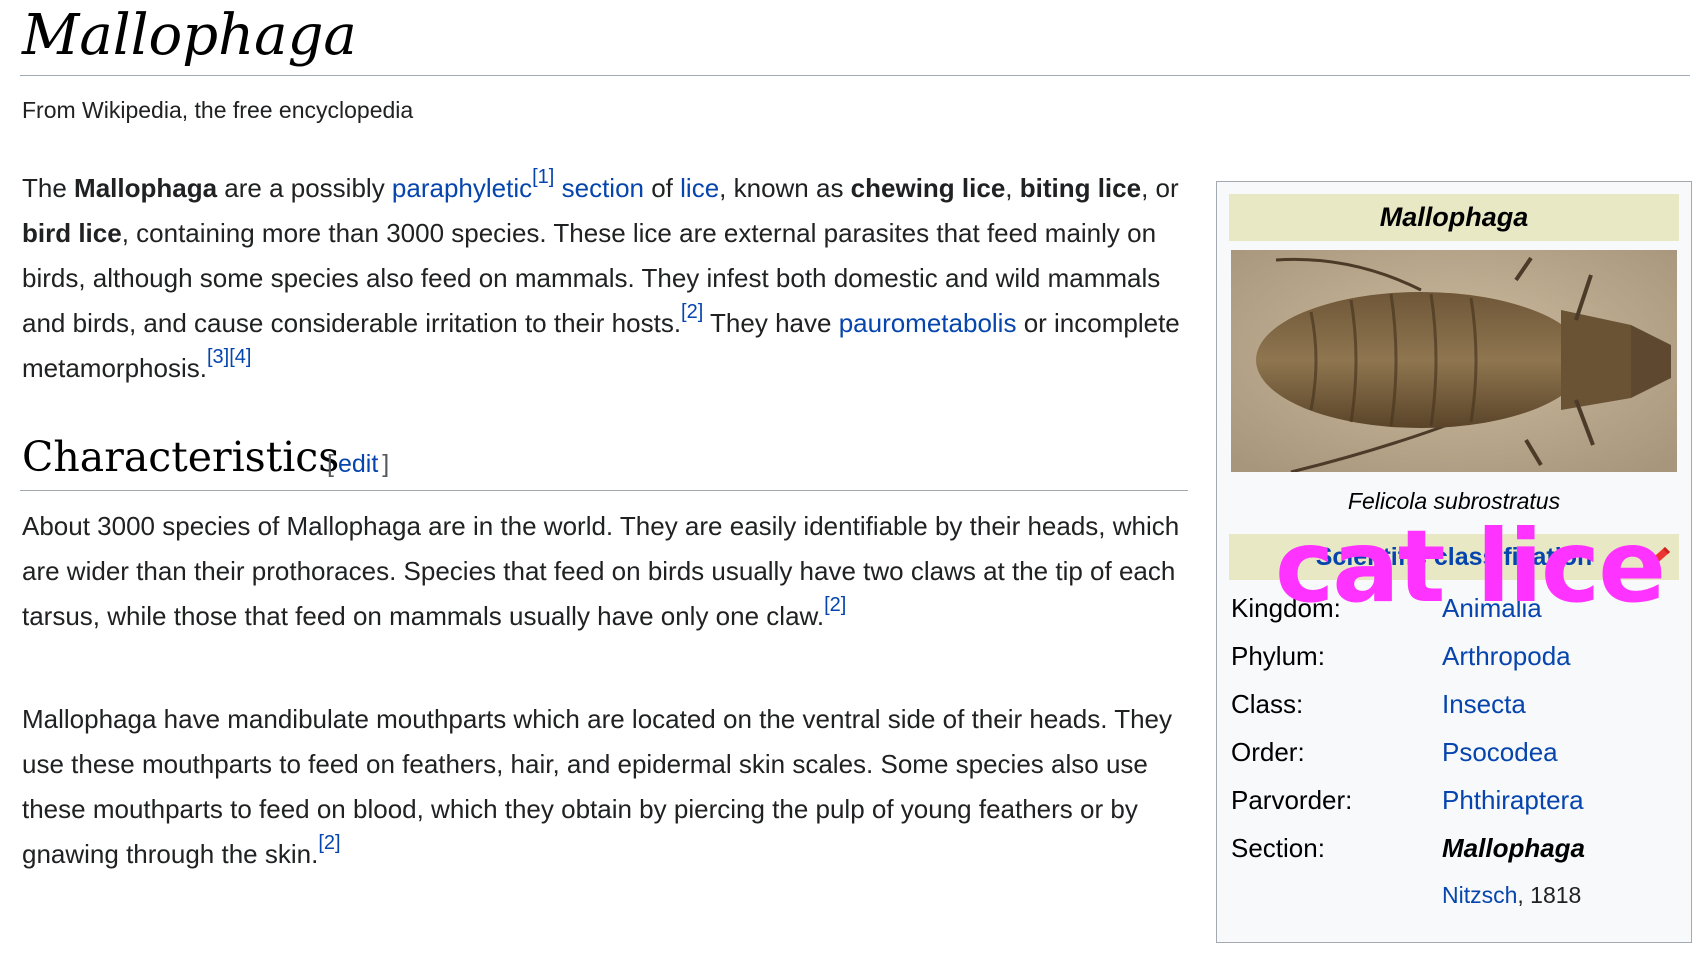 The width and height of the screenshot is (1694, 956). I want to click on authority-year: , 1818, so click(1549, 895).